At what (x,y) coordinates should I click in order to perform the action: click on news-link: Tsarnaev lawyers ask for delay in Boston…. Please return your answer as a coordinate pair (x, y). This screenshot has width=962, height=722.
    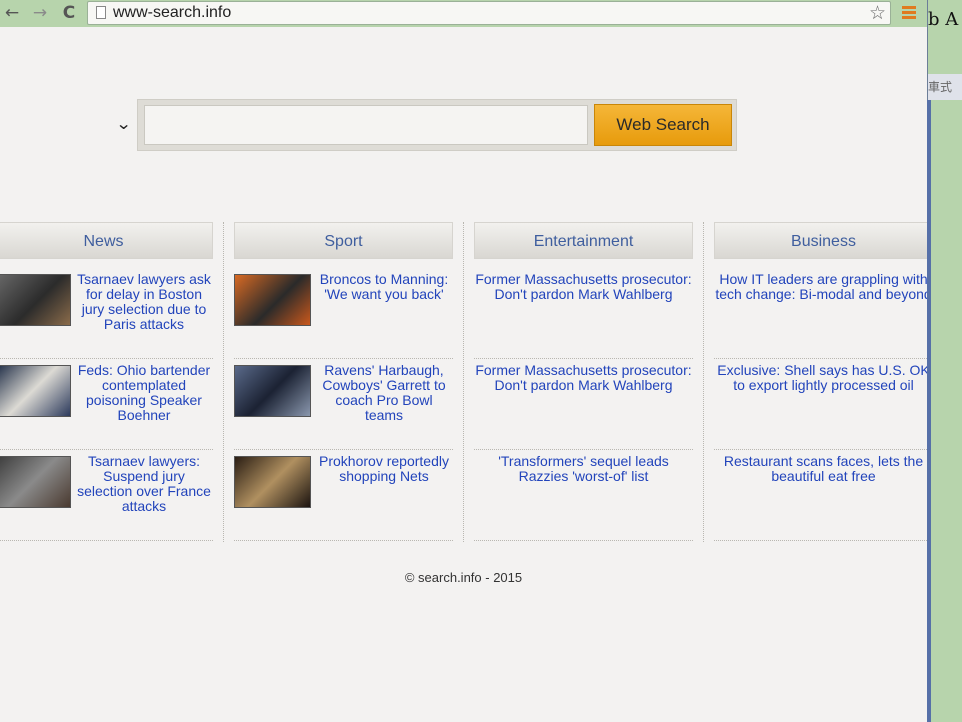
    Looking at the image, I should click on (144, 302).